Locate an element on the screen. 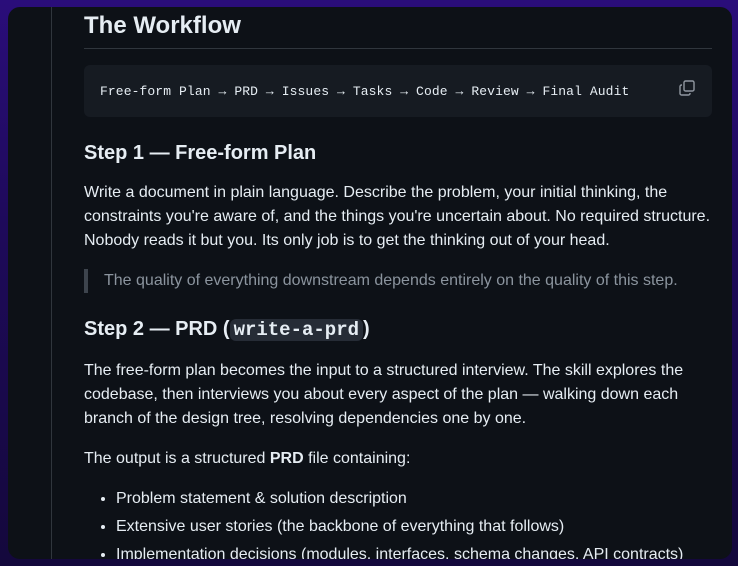 The image size is (738, 566). step2-heading-suffix: ) is located at coordinates (366, 329).